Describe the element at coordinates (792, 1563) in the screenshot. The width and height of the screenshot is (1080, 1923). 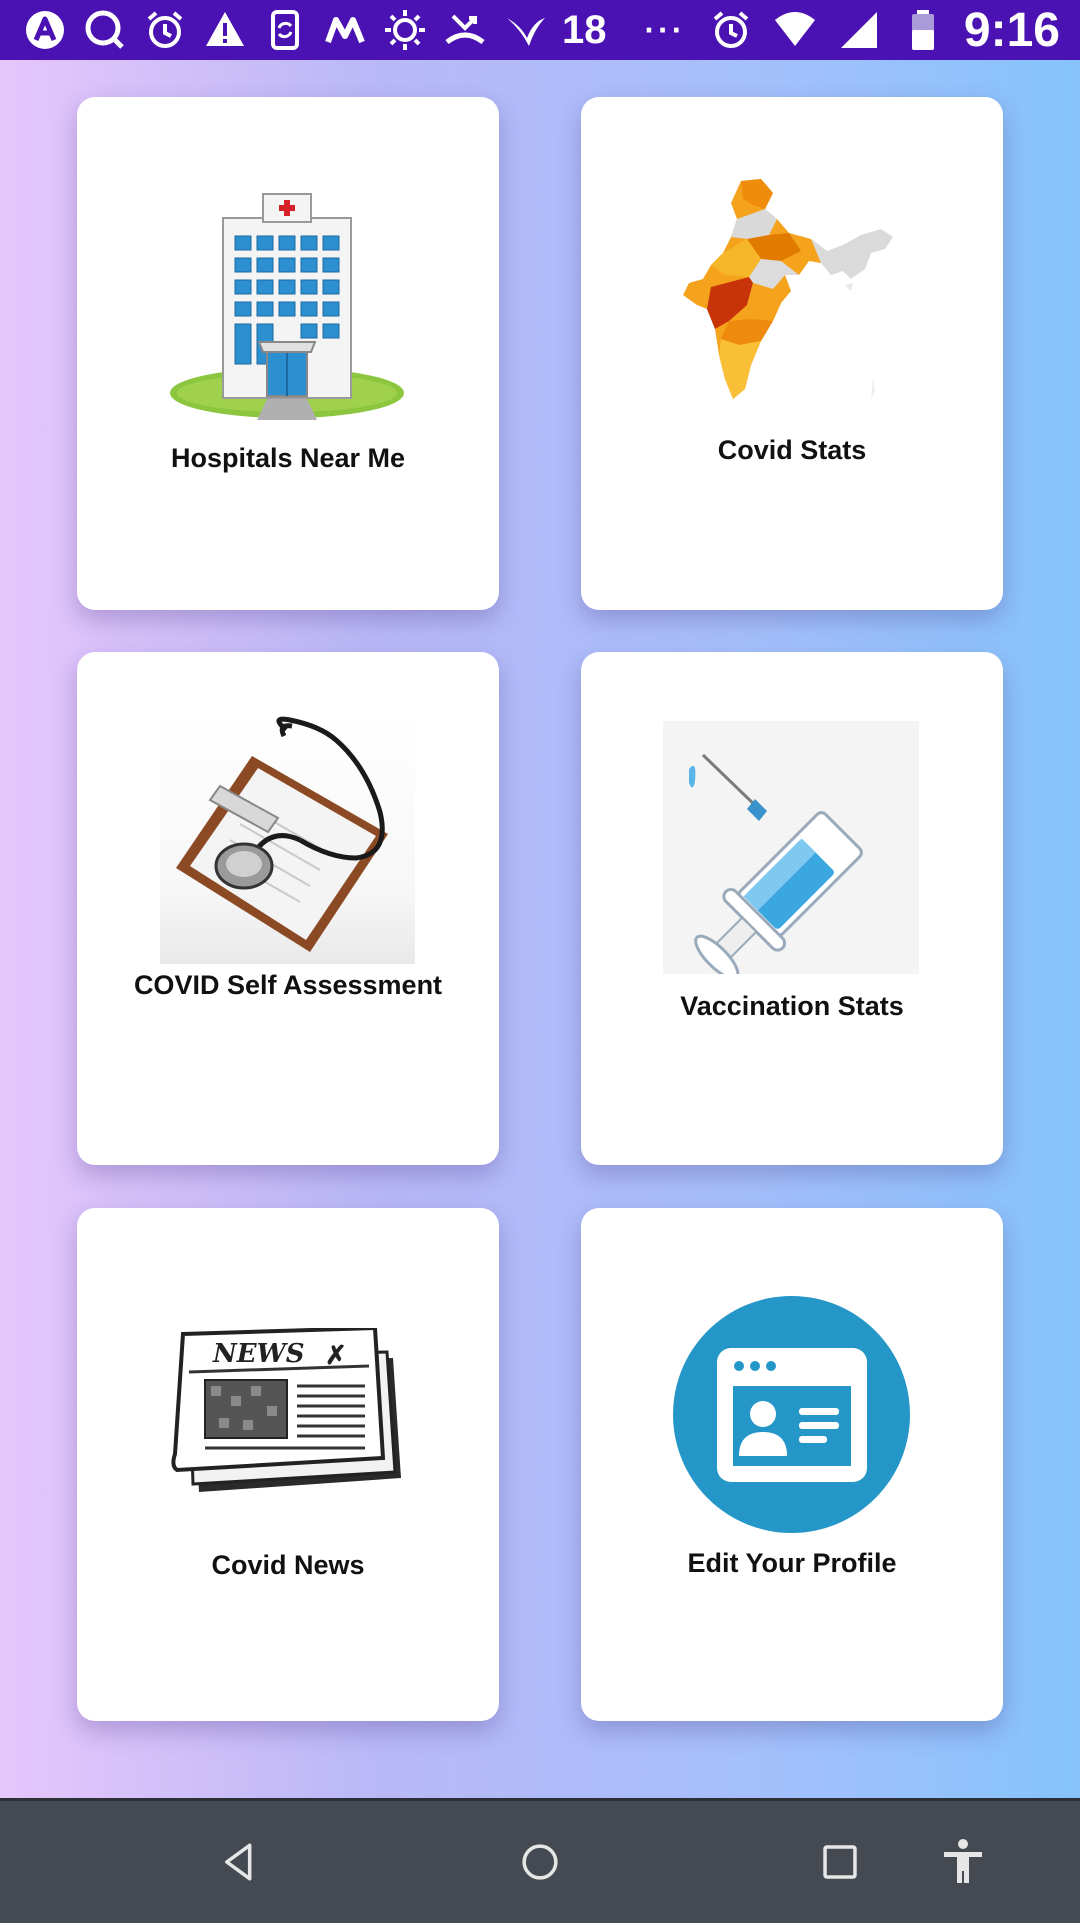
I see `card-label: Edit Your Profile` at that location.